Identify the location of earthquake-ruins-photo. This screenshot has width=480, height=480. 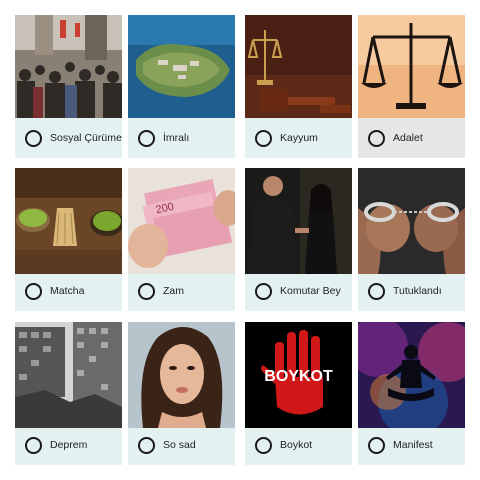
(68, 375).